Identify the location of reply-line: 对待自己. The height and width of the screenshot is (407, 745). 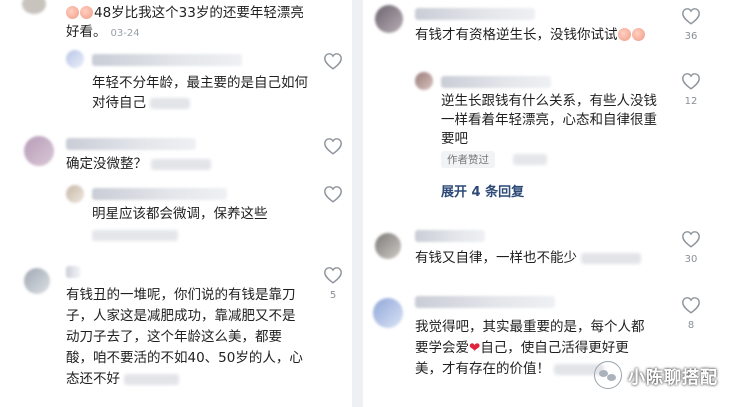
(119, 103).